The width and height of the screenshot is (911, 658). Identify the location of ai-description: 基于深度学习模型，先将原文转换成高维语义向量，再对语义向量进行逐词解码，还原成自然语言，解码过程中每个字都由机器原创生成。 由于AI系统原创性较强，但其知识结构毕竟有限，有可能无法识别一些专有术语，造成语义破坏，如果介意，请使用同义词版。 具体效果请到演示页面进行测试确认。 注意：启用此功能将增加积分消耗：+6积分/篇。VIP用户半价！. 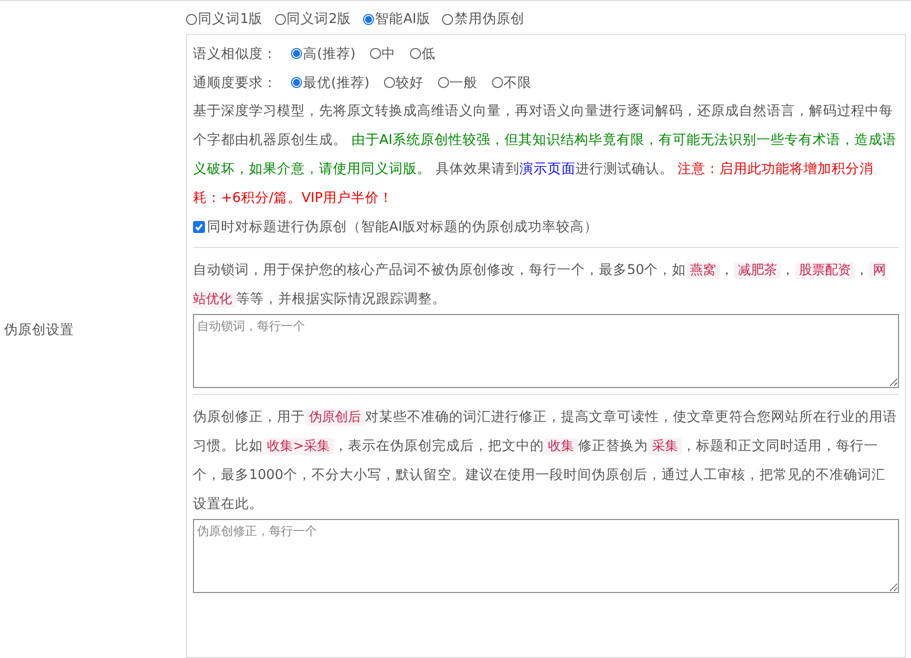
(545, 155).